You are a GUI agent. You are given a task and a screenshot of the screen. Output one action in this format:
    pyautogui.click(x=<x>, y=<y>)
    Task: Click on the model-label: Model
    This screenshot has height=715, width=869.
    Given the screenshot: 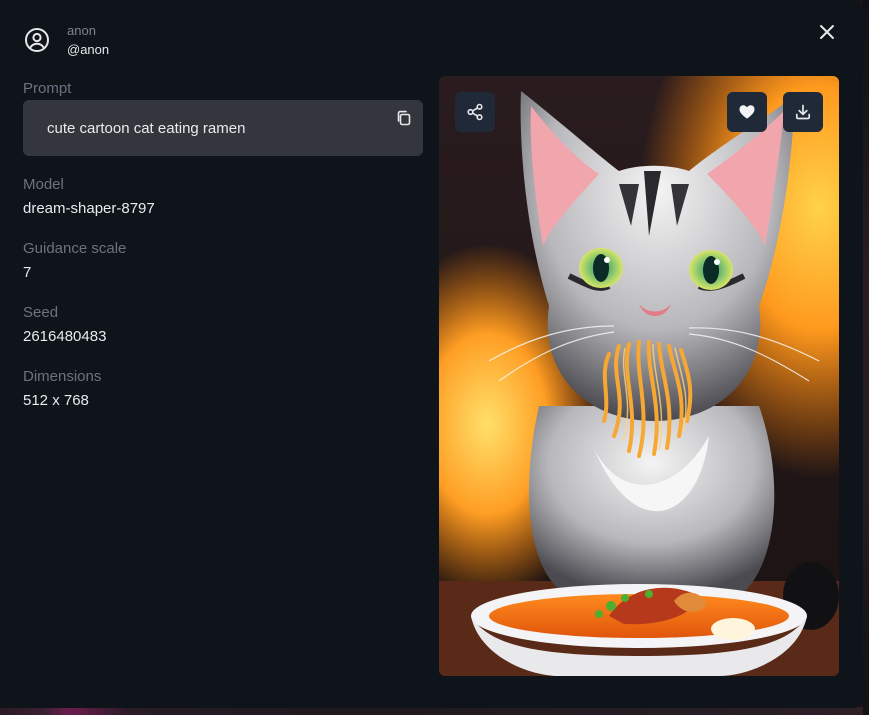 What is the action you would take?
    pyautogui.click(x=43, y=184)
    